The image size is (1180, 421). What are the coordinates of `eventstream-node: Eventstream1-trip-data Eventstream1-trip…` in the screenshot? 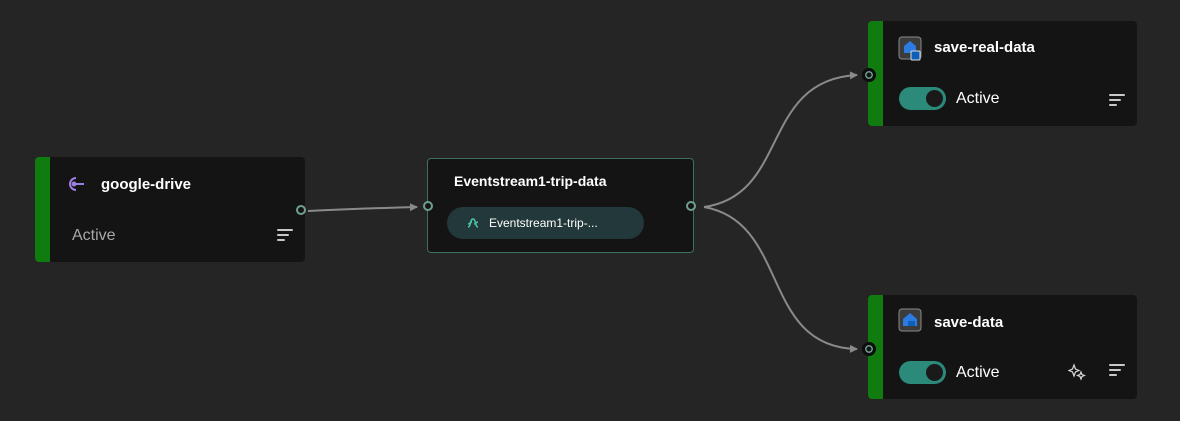 It's located at (559, 205).